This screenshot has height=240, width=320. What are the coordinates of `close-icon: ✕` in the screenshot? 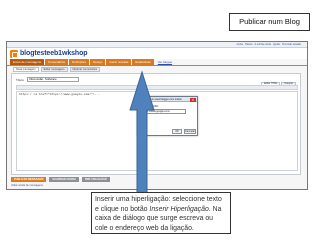 It's located at (193, 99).